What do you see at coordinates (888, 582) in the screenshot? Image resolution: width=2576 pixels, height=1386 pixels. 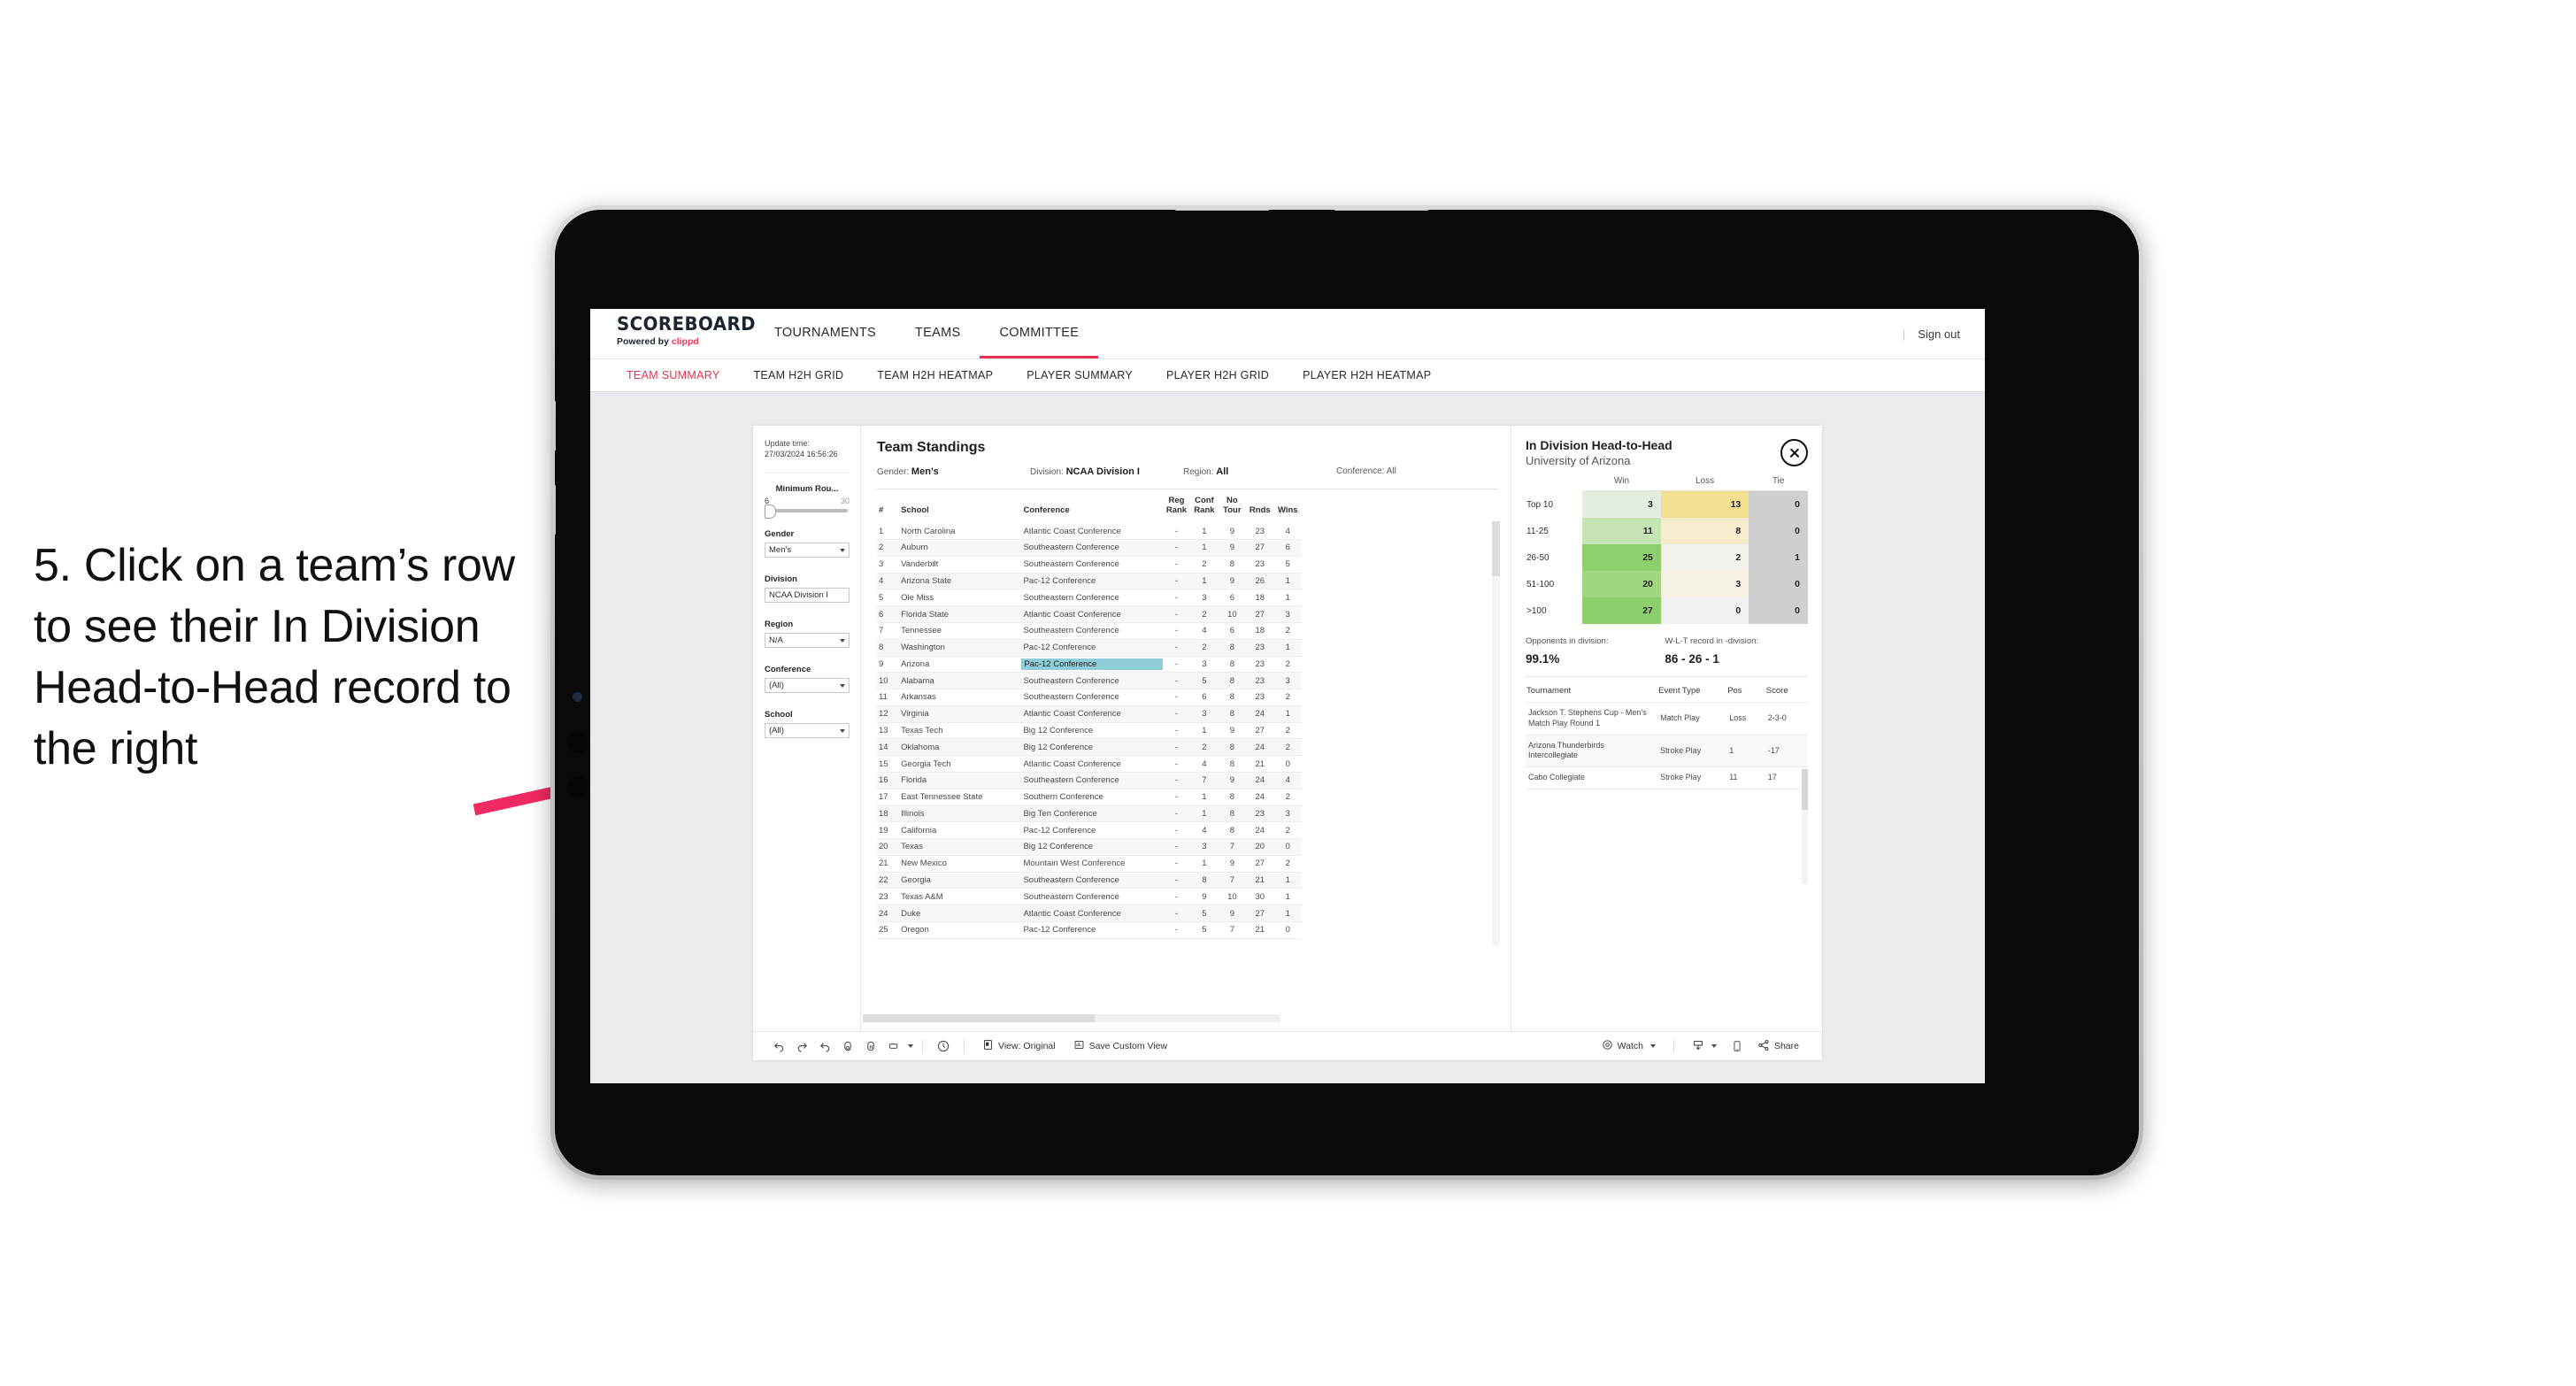 I see `cell-rank: 4` at bounding box center [888, 582].